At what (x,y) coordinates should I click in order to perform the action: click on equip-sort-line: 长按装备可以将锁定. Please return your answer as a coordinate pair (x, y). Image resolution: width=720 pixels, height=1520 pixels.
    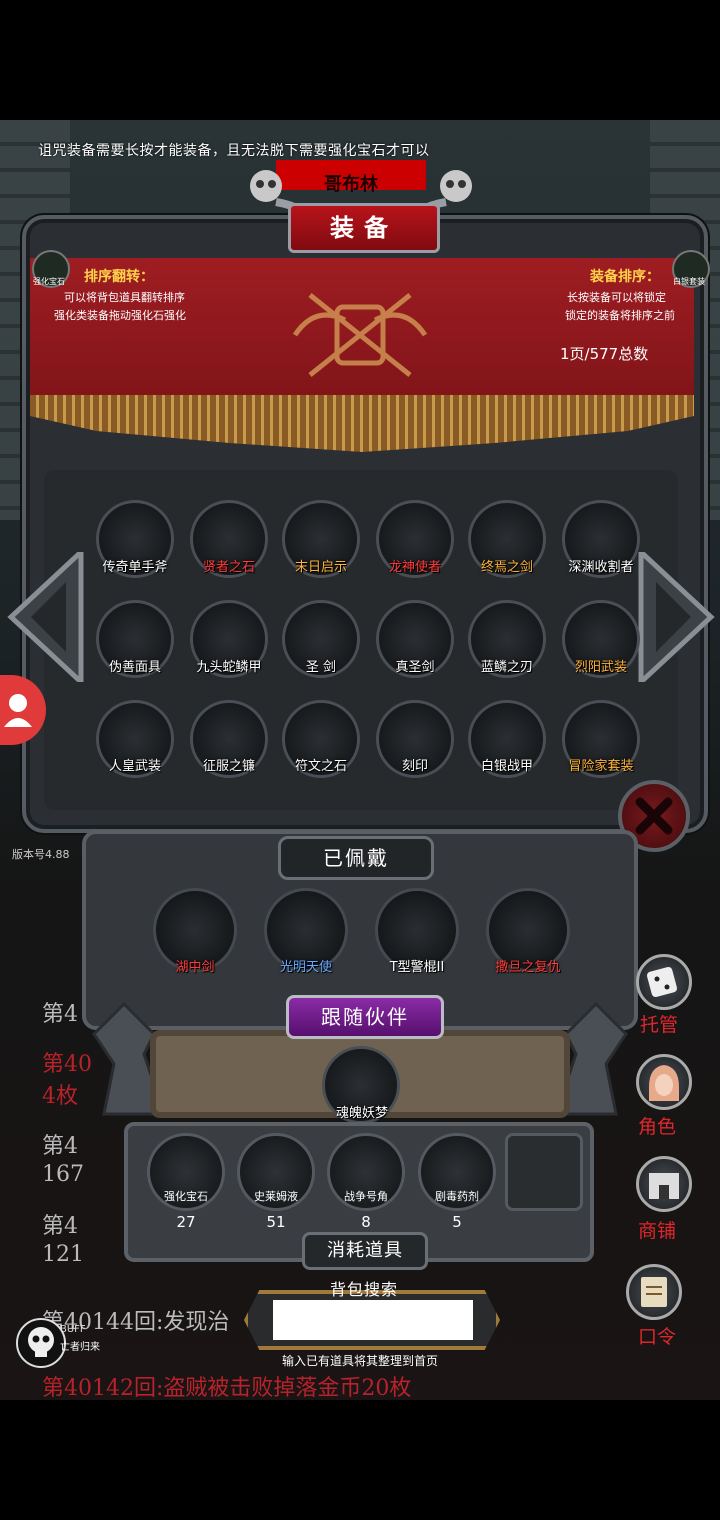
    Looking at the image, I should click on (616, 297).